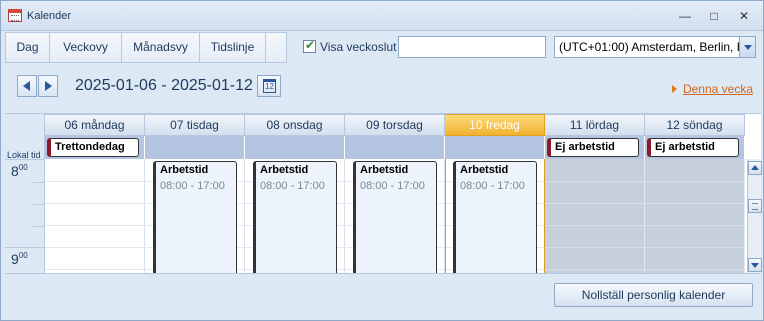 This screenshot has height=321, width=764. I want to click on all-day-event: Trettondedag, so click(93, 147).